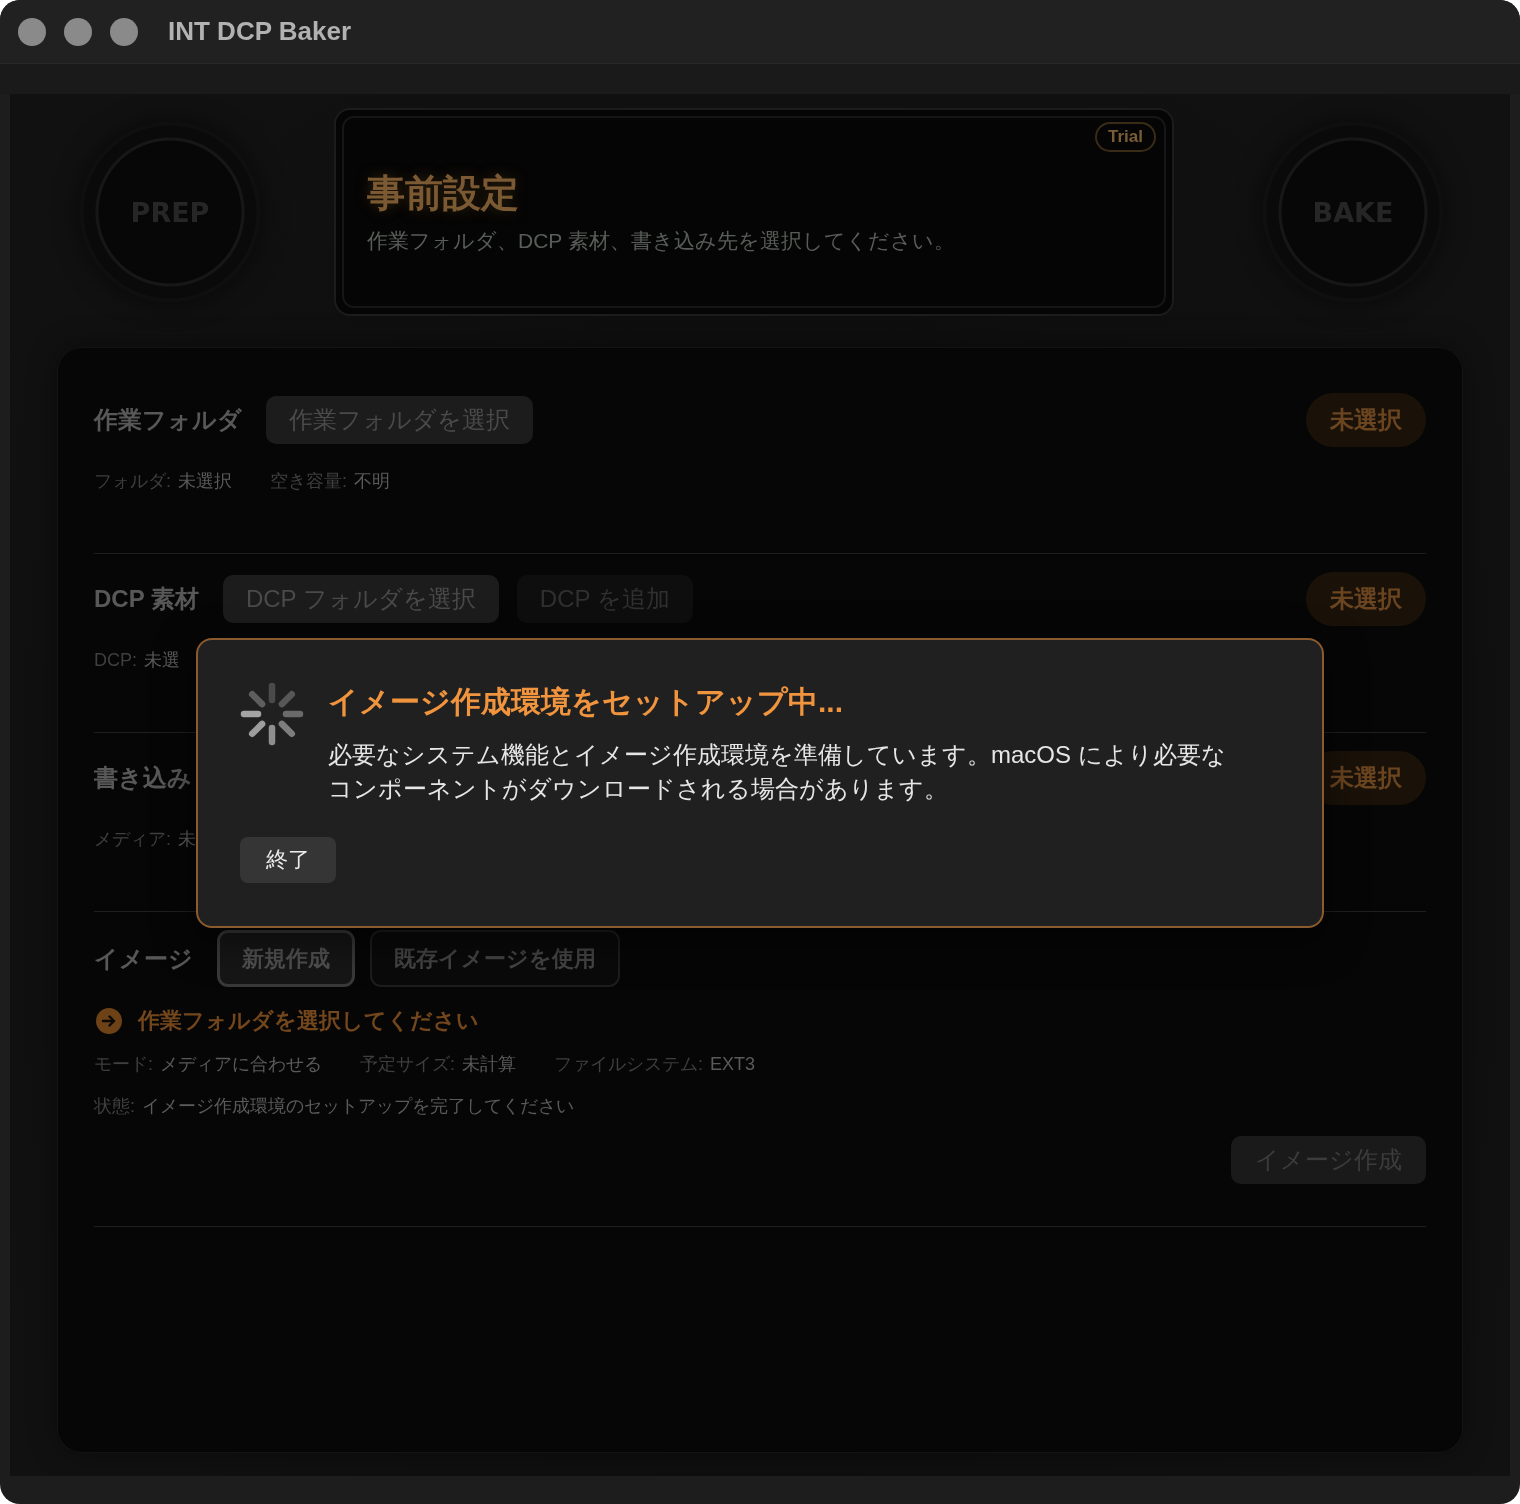  What do you see at coordinates (143, 958) in the screenshot?
I see `section-label: イメージ` at bounding box center [143, 958].